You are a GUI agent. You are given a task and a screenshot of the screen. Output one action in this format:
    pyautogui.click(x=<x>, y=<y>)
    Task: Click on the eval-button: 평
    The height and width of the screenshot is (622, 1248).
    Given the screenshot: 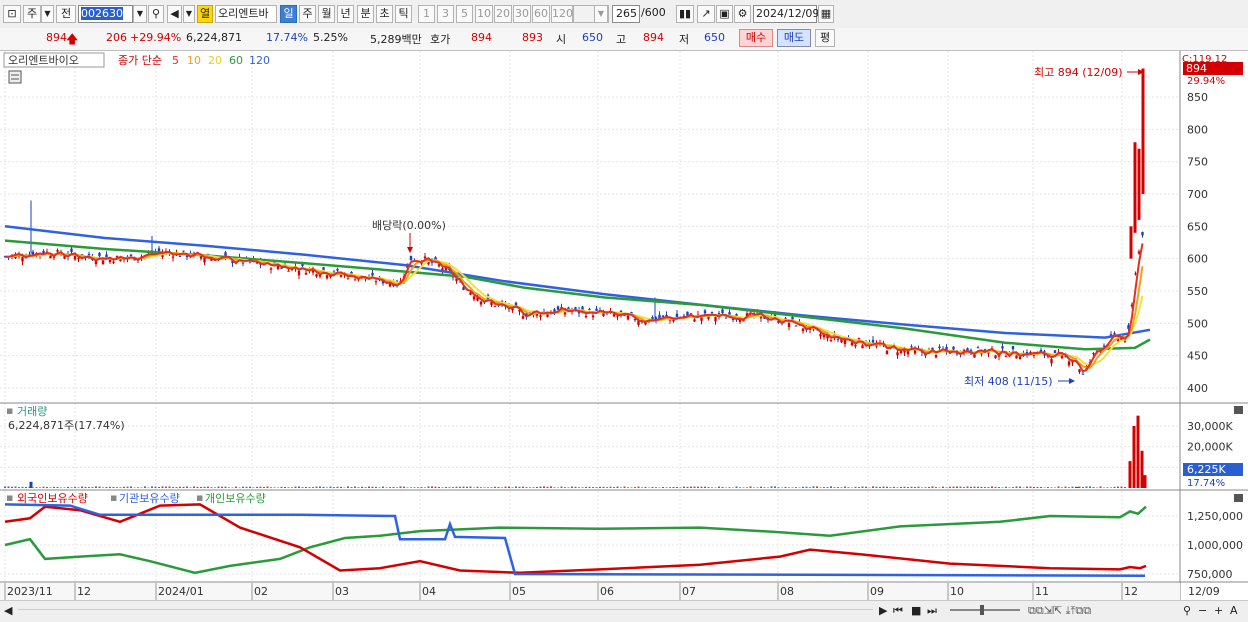 What is the action you would take?
    pyautogui.click(x=825, y=38)
    